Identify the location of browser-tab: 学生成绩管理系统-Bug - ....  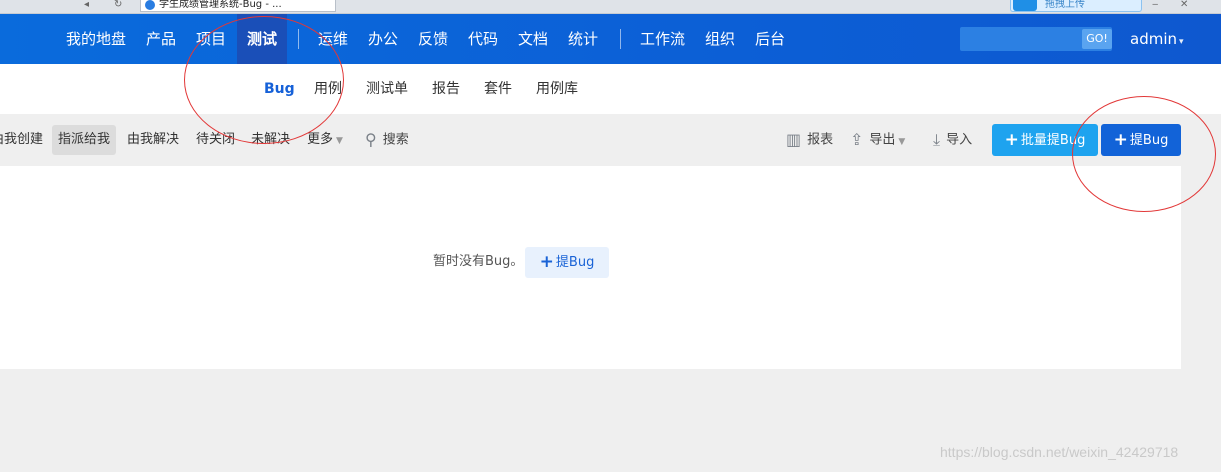
(238, 6).